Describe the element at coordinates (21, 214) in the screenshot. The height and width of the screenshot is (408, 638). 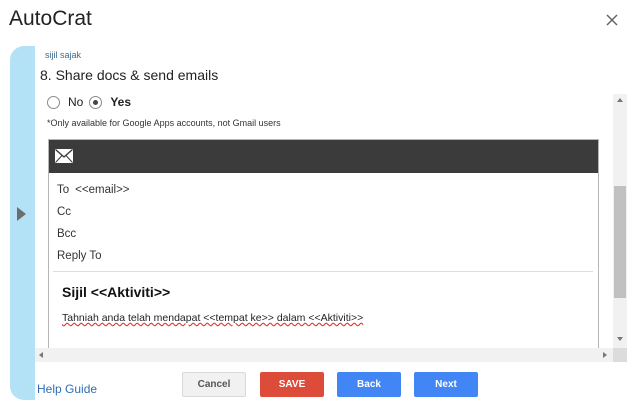
I see `chevron-right-icon` at that location.